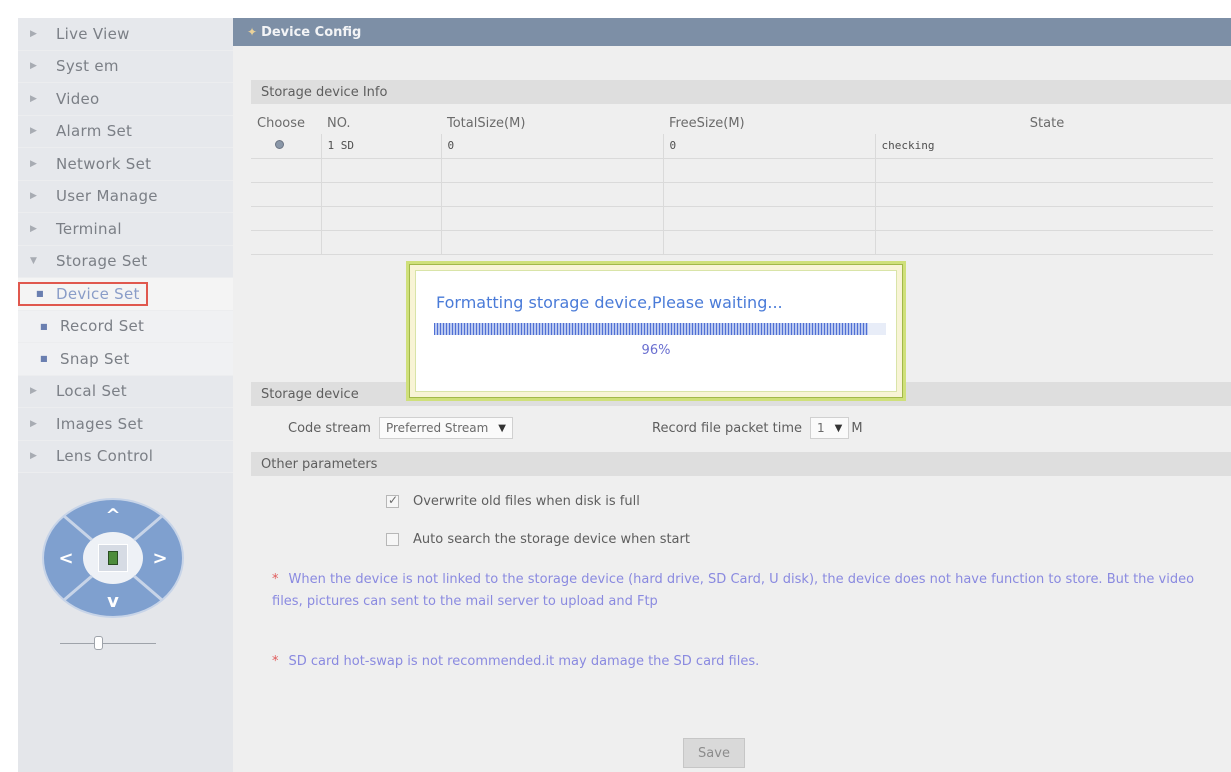 The width and height of the screenshot is (1231, 772). What do you see at coordinates (94, 131) in the screenshot?
I see `sidebar-item-label: Alarm Set` at bounding box center [94, 131].